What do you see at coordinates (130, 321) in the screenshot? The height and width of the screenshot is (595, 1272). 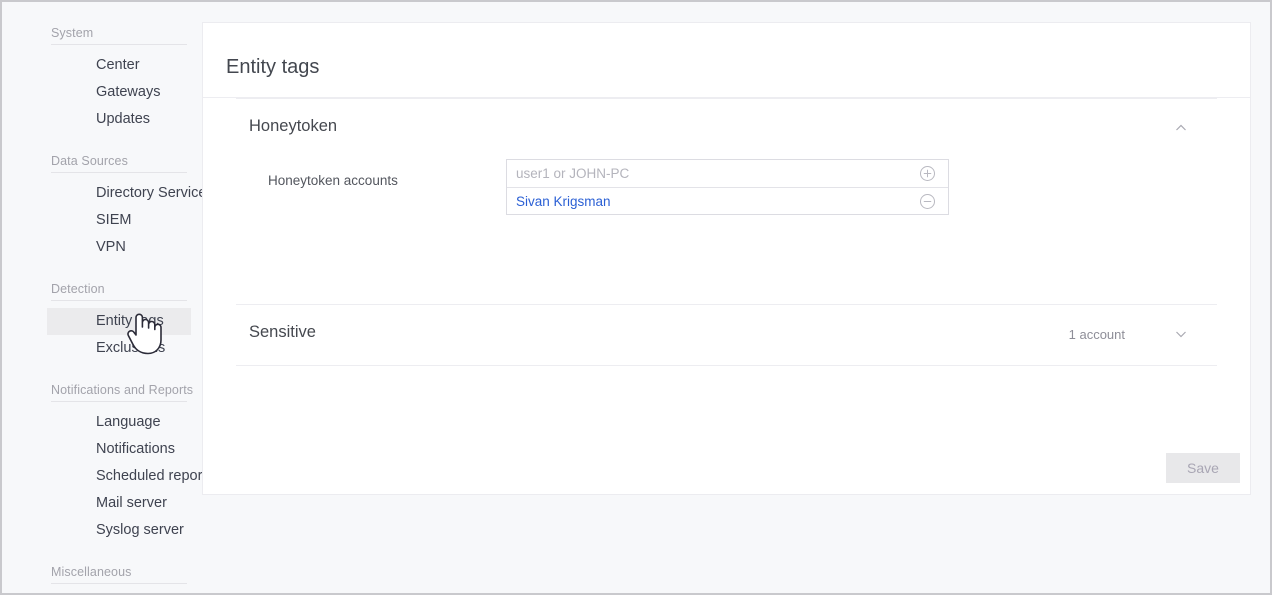 I see `sidebar-item-label: Entity tags` at bounding box center [130, 321].